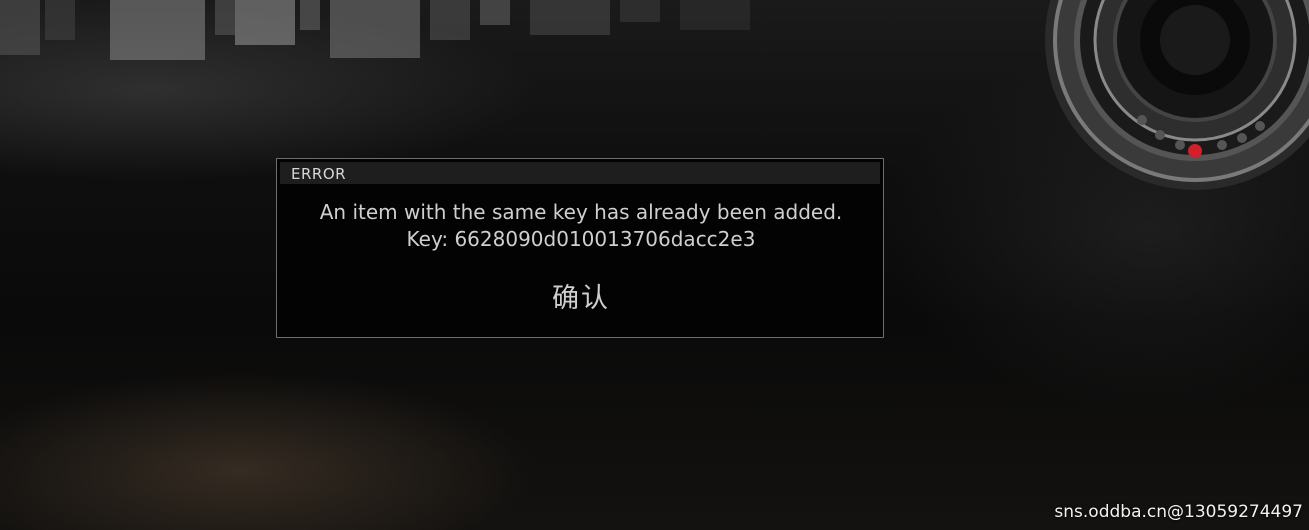 The width and height of the screenshot is (1309, 530). I want to click on confirm-button: 确认, so click(581, 299).